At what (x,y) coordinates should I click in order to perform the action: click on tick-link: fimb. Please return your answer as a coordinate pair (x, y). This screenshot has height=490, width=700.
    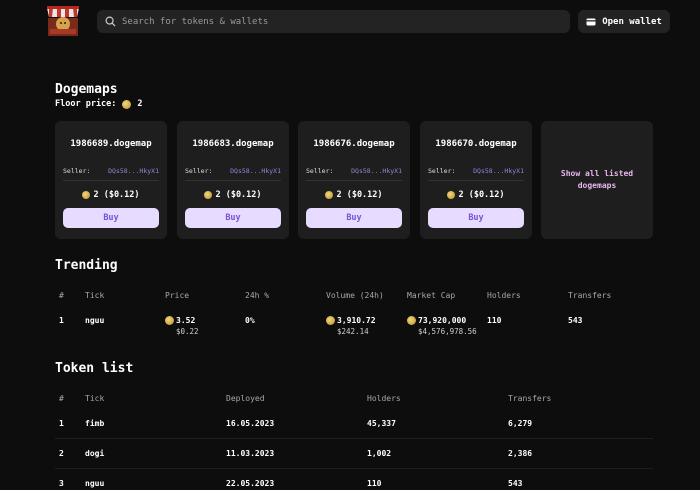
    Looking at the image, I should click on (94, 423).